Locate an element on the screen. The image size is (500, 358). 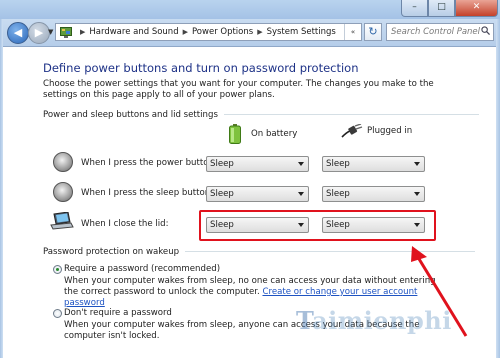
taimienphi-watermark: Taimienphi is located at coordinates (374, 320).